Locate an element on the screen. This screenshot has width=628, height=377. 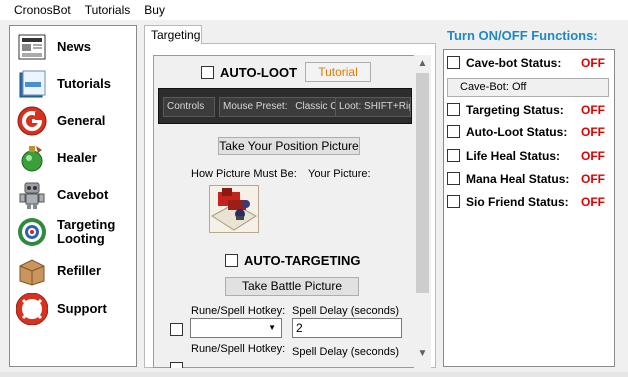
sidebar-item-label: General is located at coordinates (81, 120).